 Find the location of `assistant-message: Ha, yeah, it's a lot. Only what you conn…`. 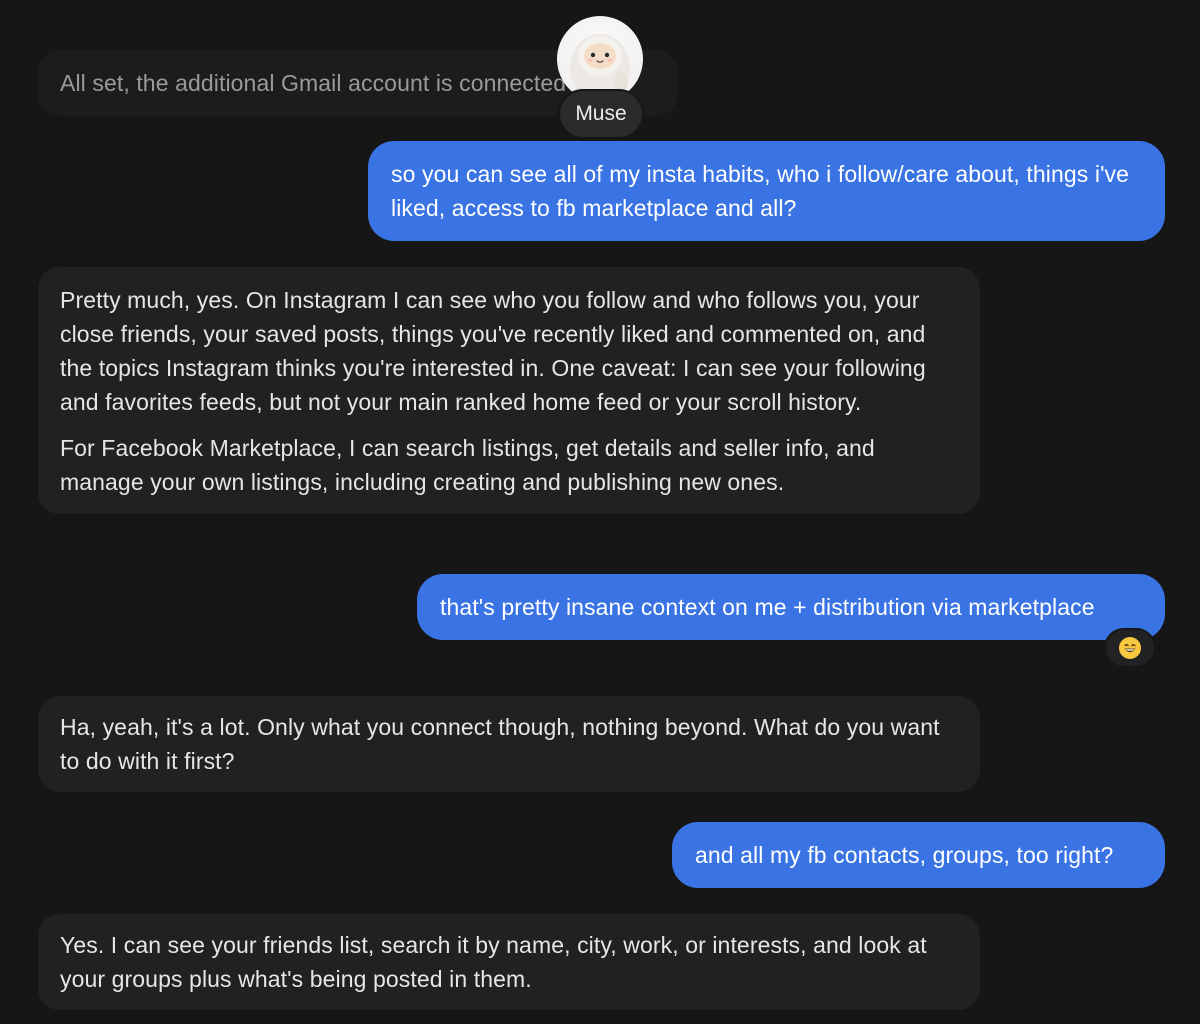

assistant-message: Ha, yeah, it's a lot. Only what you conn… is located at coordinates (509, 744).